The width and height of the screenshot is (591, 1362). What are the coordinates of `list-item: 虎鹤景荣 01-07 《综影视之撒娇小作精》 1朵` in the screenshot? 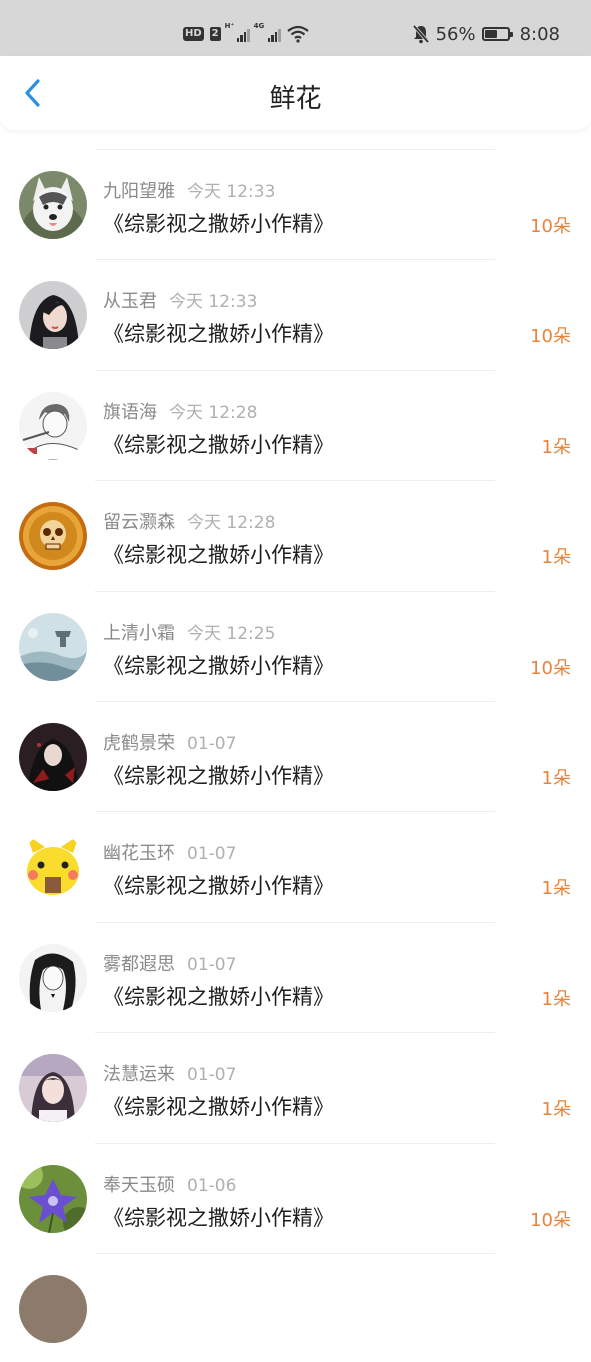 It's located at (295, 755).